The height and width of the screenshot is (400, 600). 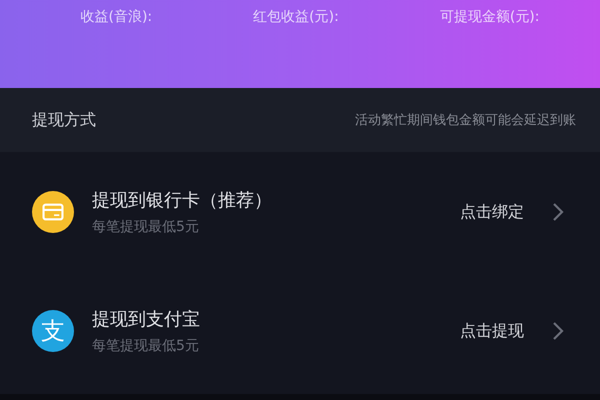 What do you see at coordinates (146, 319) in the screenshot?
I see `option-title: 提现到支付宝` at bounding box center [146, 319].